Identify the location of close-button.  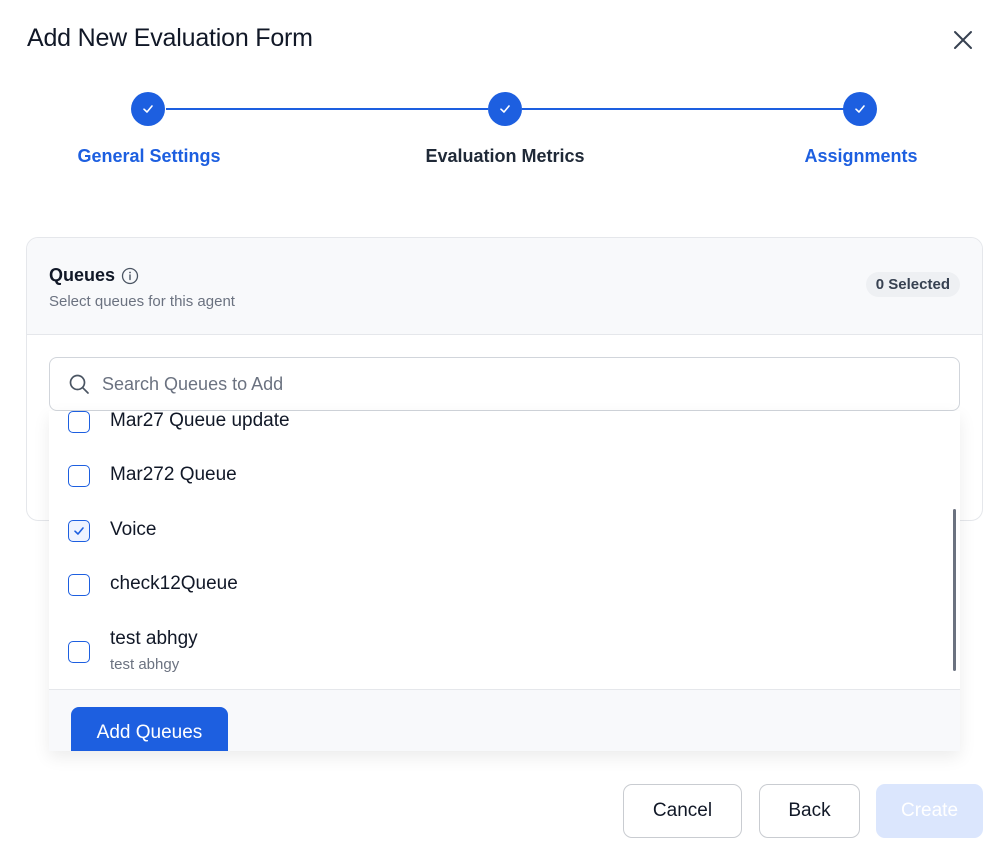
(963, 40).